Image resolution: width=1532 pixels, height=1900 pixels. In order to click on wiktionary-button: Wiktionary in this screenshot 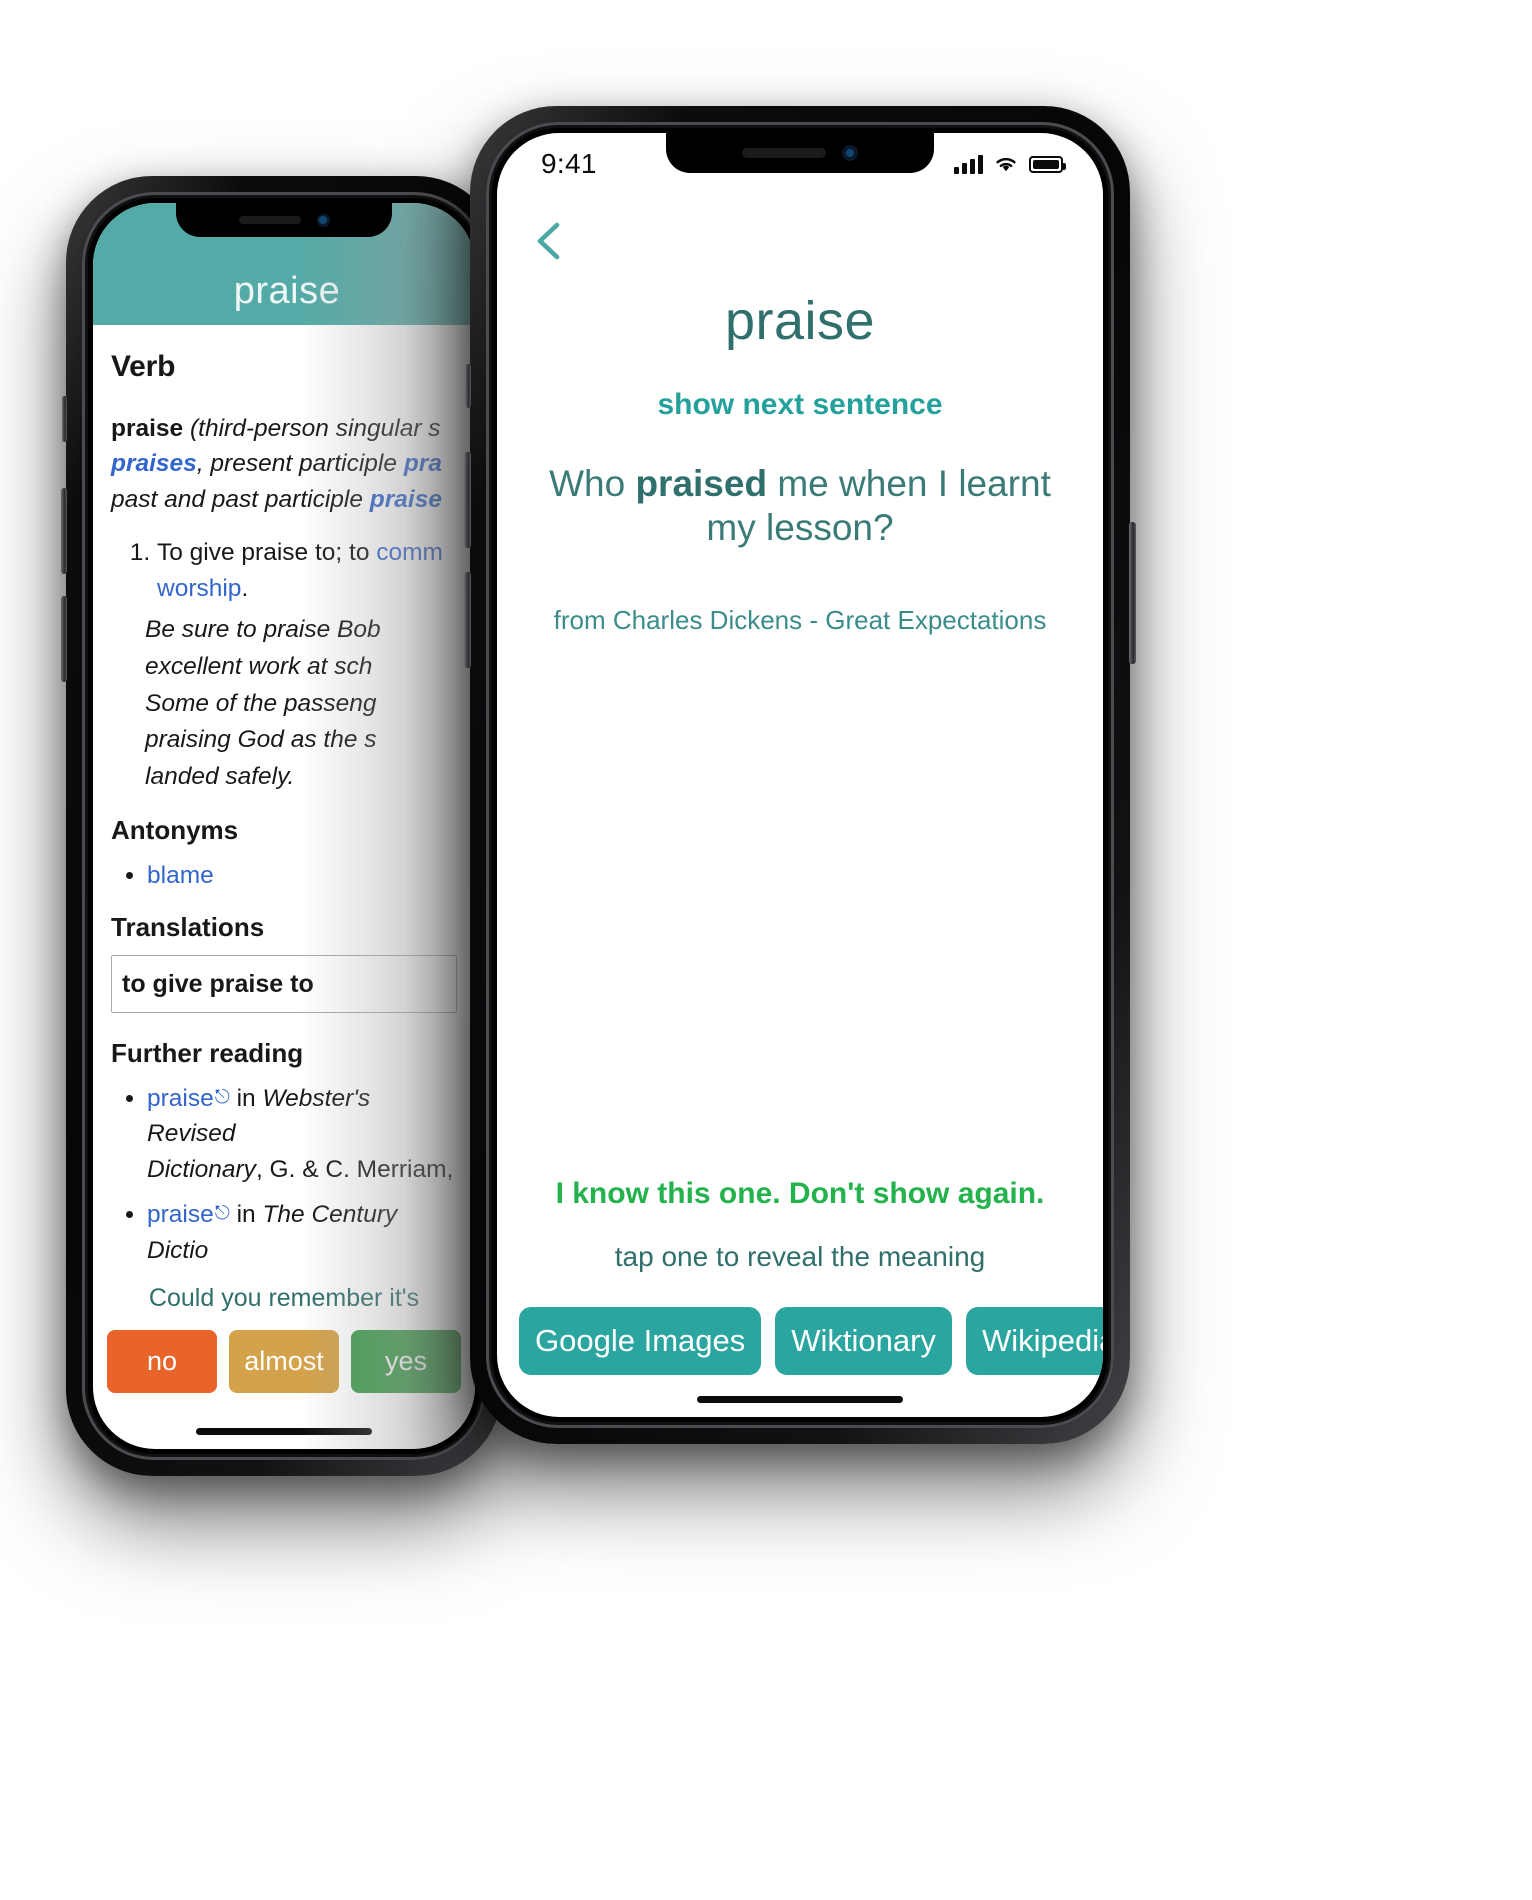, I will do `click(863, 1341)`.